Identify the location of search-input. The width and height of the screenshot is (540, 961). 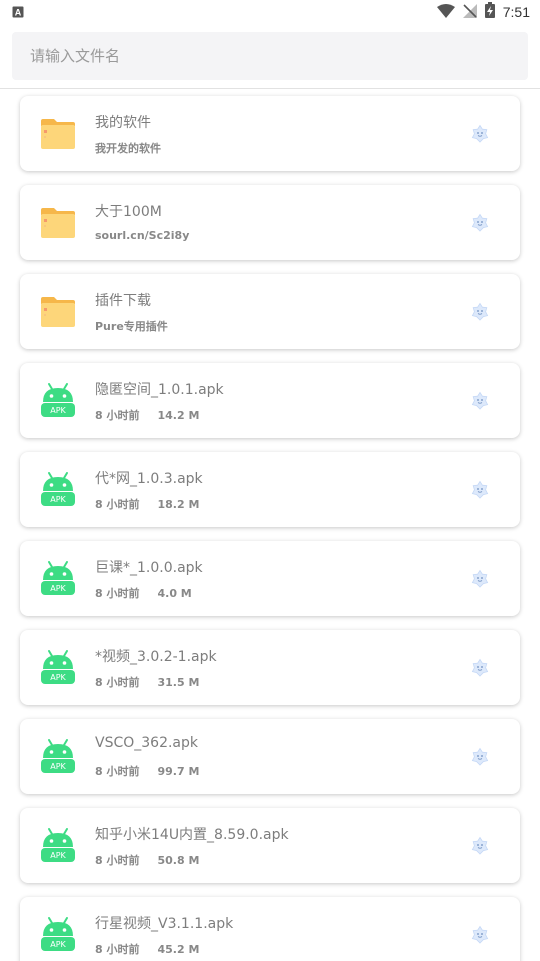
(278, 56).